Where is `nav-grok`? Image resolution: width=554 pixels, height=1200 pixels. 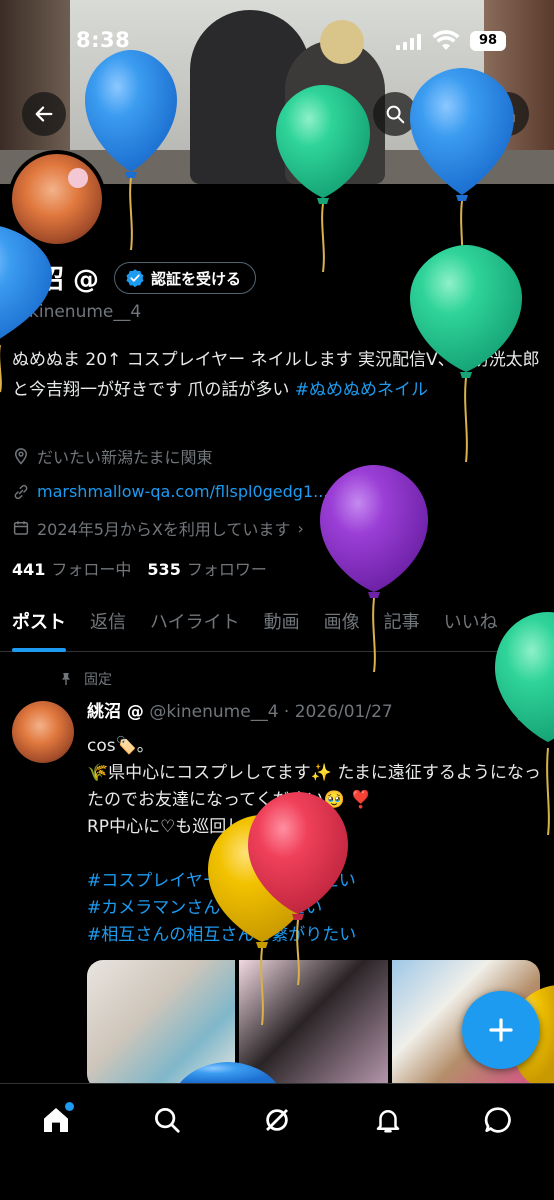 nav-grok is located at coordinates (277, 1120).